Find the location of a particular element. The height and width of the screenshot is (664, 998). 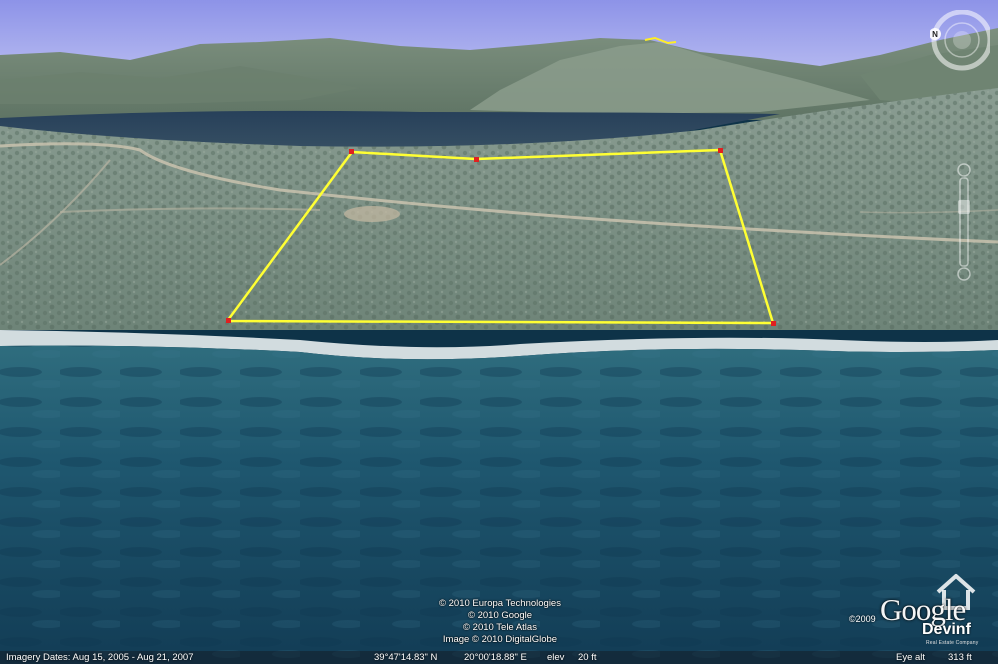

navigation-controls: N is located at coordinates (960, 152).